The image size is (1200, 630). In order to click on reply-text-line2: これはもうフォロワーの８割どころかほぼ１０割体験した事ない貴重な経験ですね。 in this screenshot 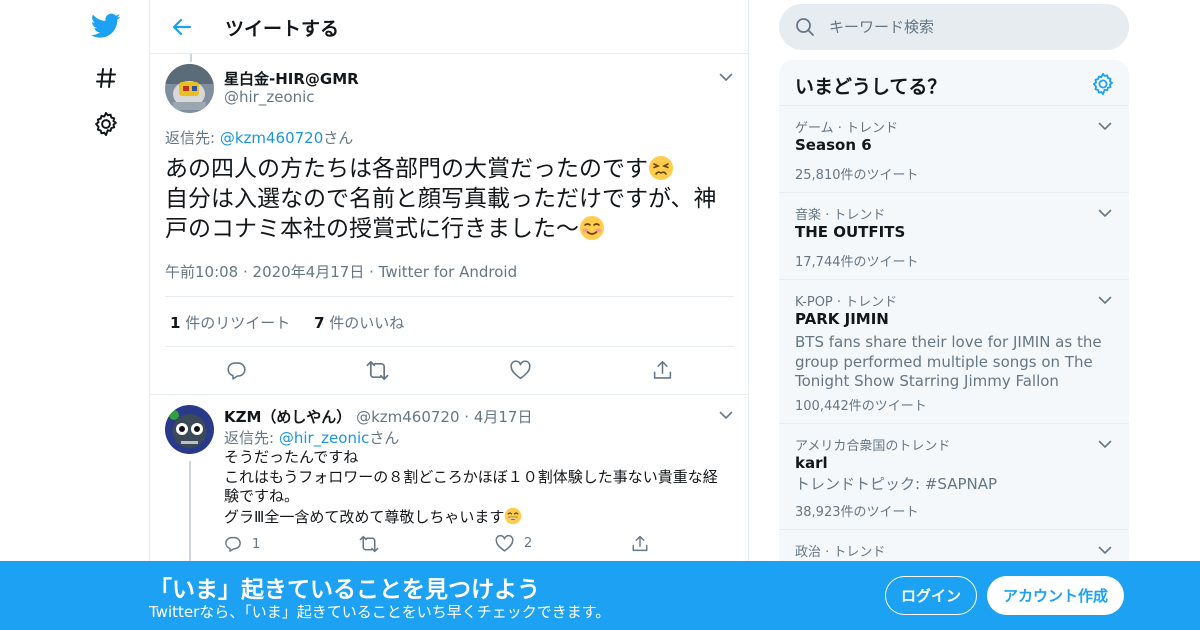, I will do `click(471, 486)`.